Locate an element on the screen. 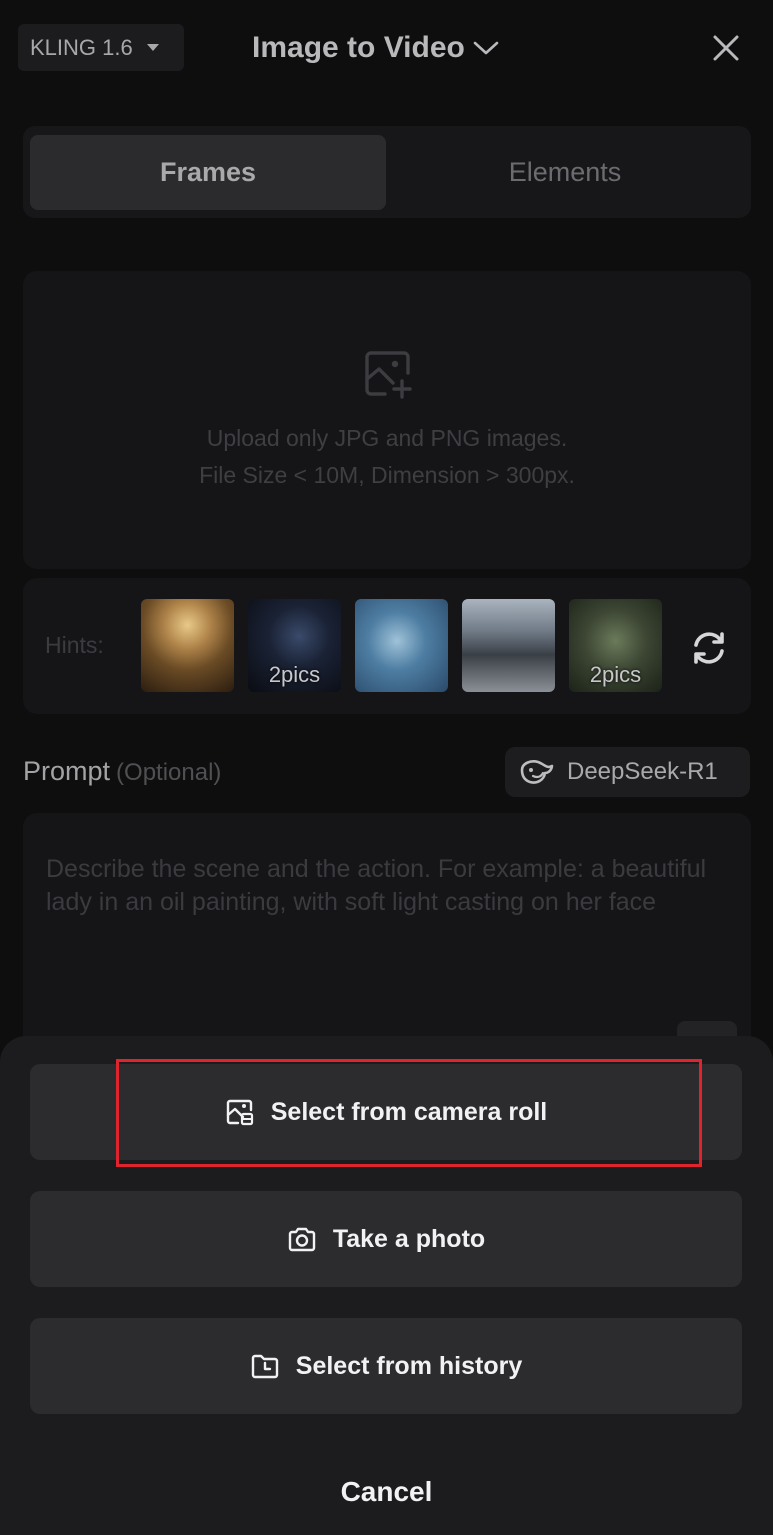 The image size is (773, 1535). take-photo-button: Take a photo is located at coordinates (386, 1239).